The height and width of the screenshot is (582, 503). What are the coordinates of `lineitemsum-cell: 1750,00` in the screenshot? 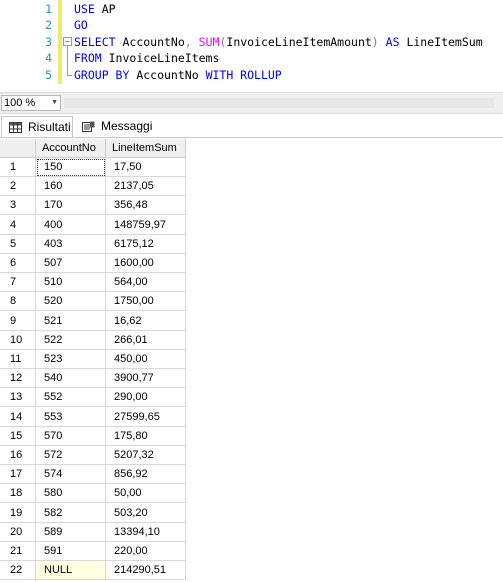 It's located at (146, 302).